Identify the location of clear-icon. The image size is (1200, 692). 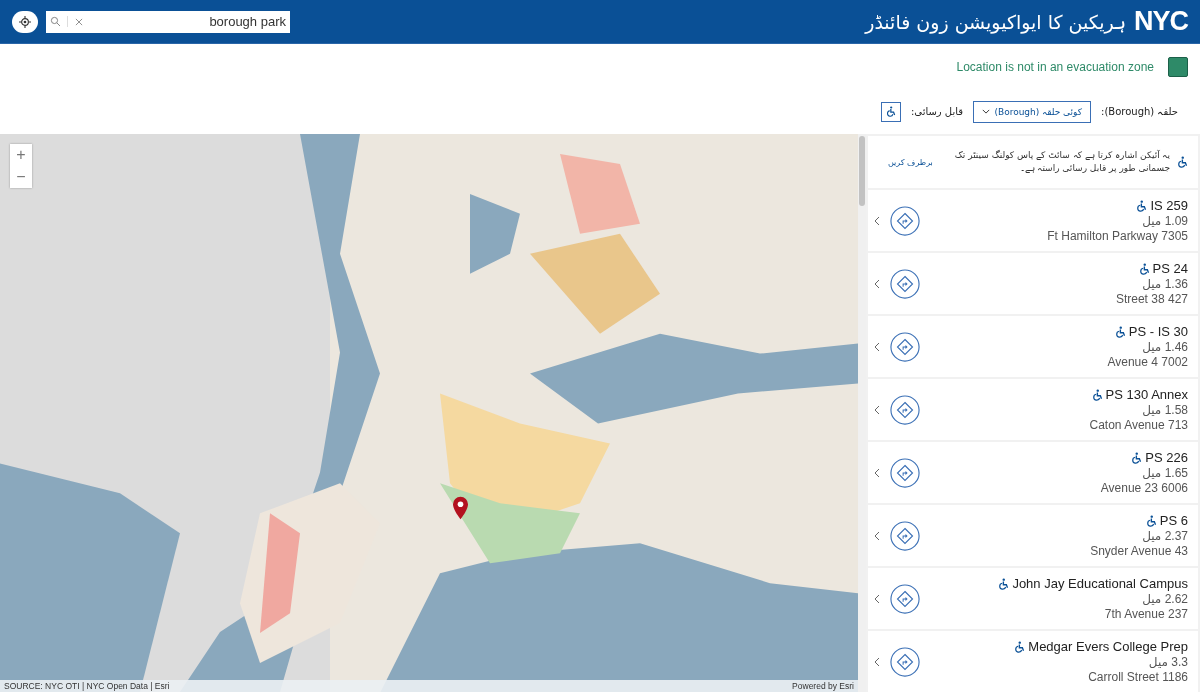
(79, 21).